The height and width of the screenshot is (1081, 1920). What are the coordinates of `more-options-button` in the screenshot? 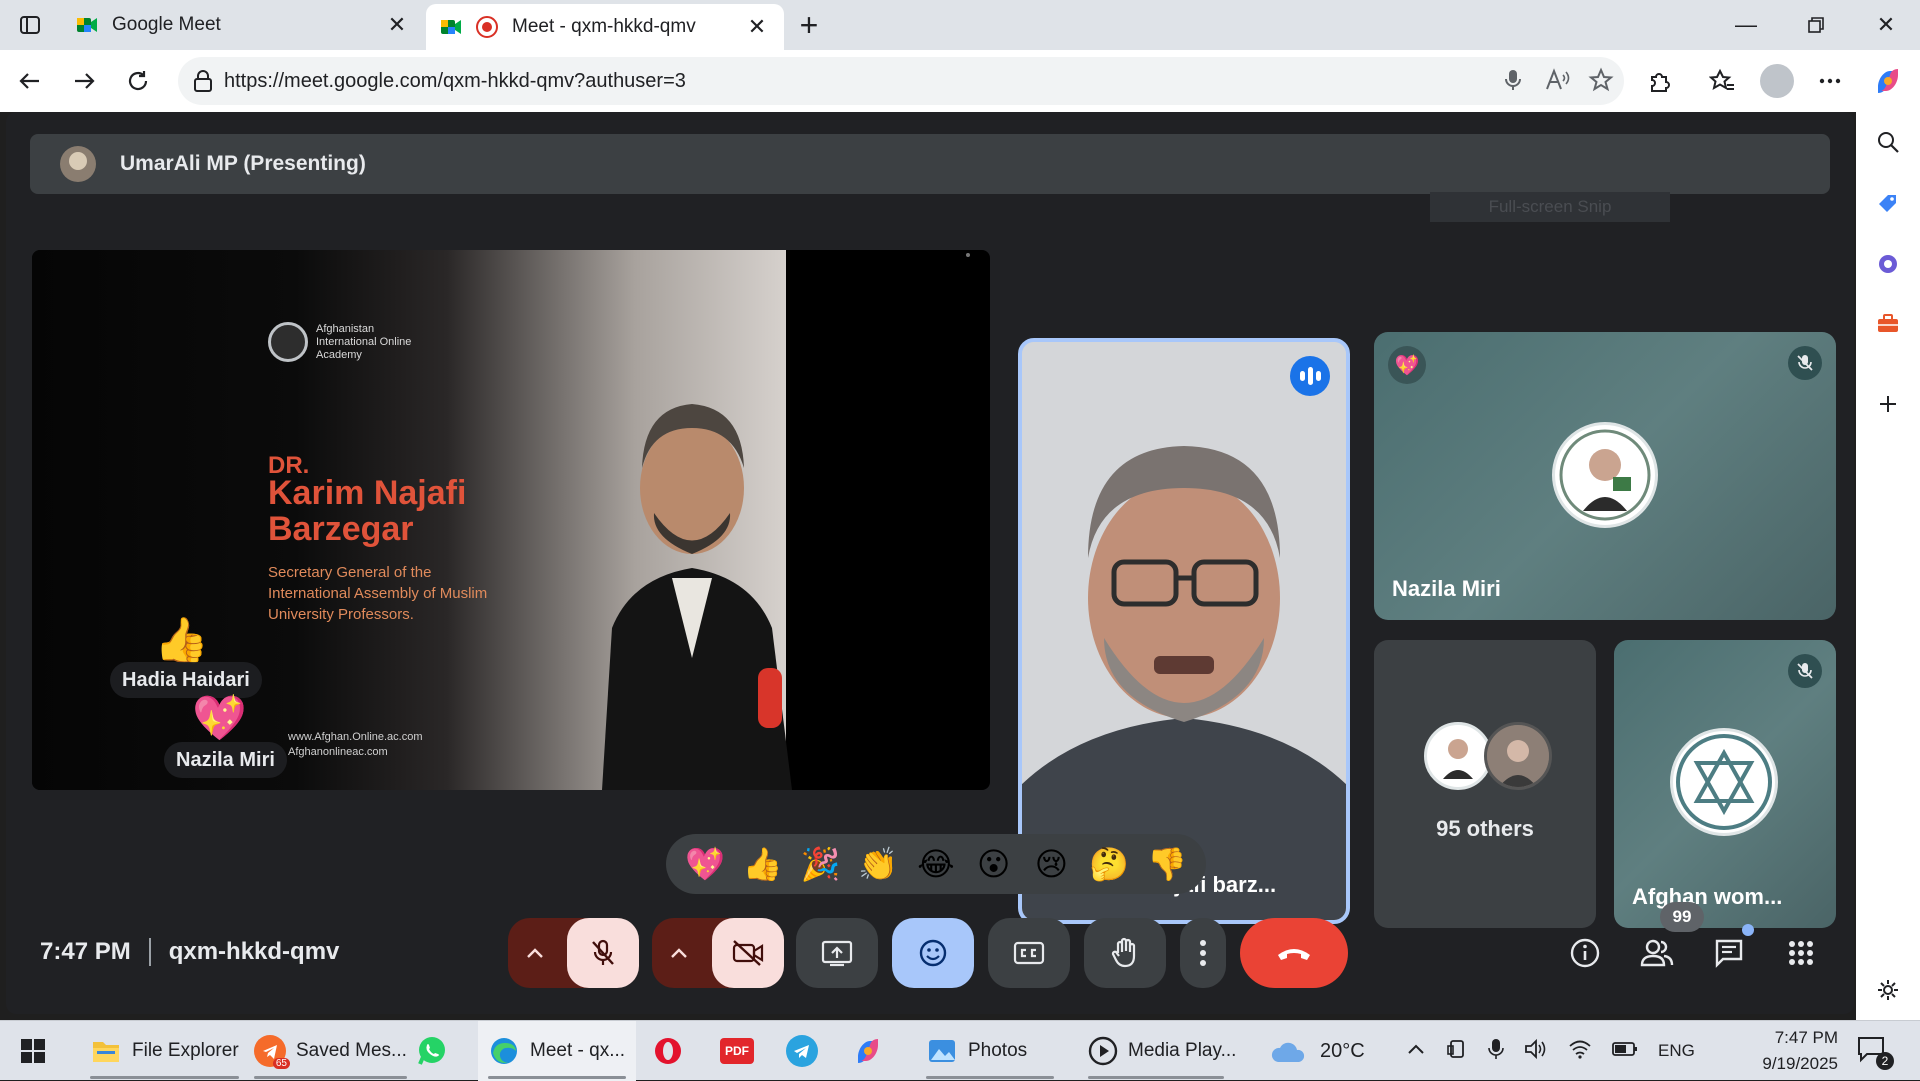 It's located at (1203, 953).